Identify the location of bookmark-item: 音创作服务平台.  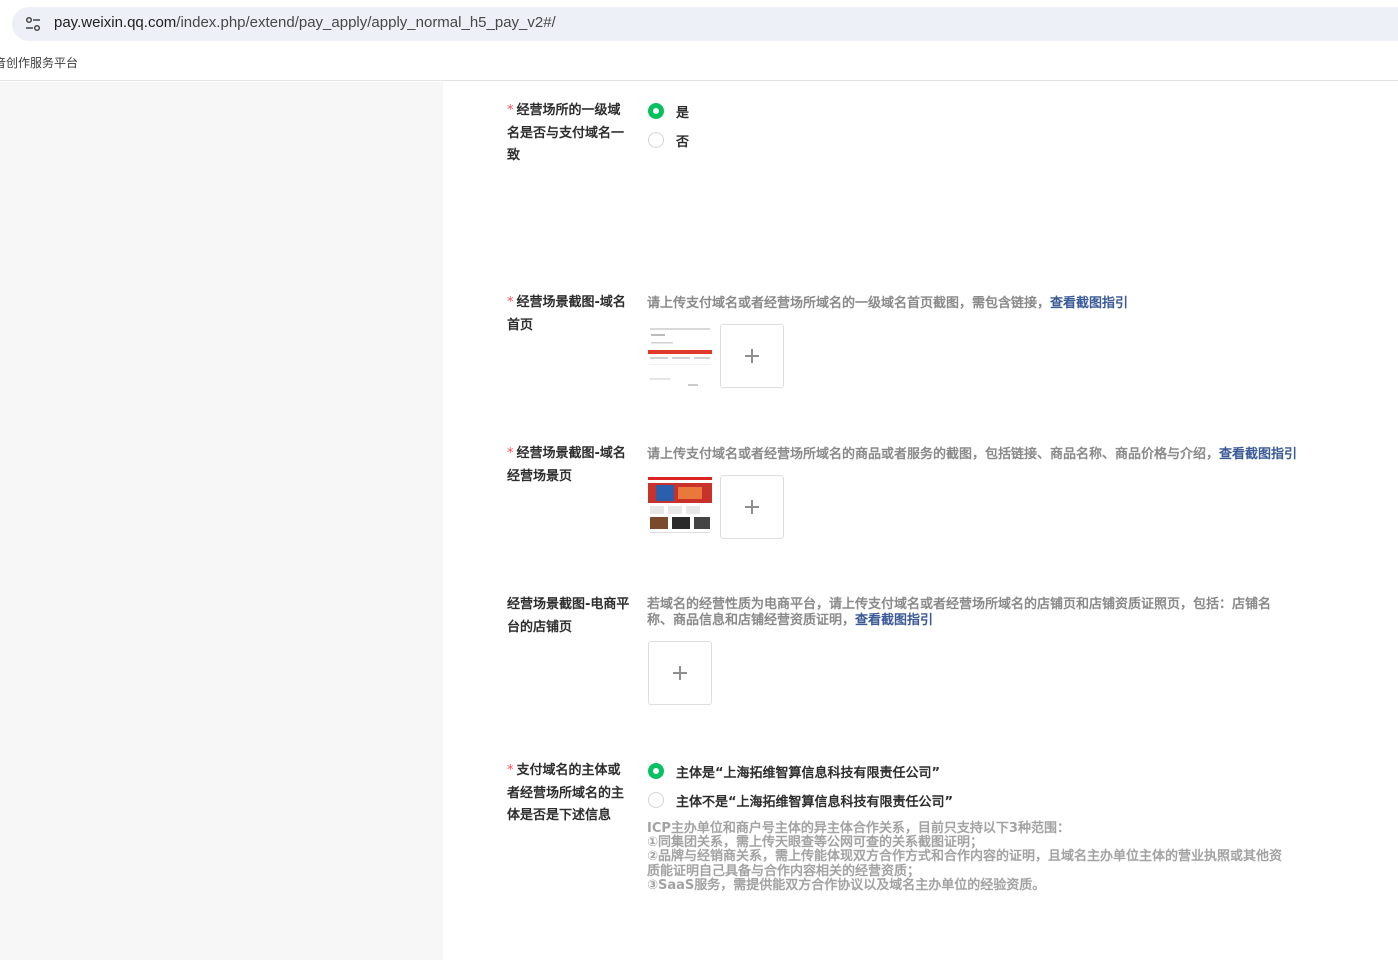
(39, 62).